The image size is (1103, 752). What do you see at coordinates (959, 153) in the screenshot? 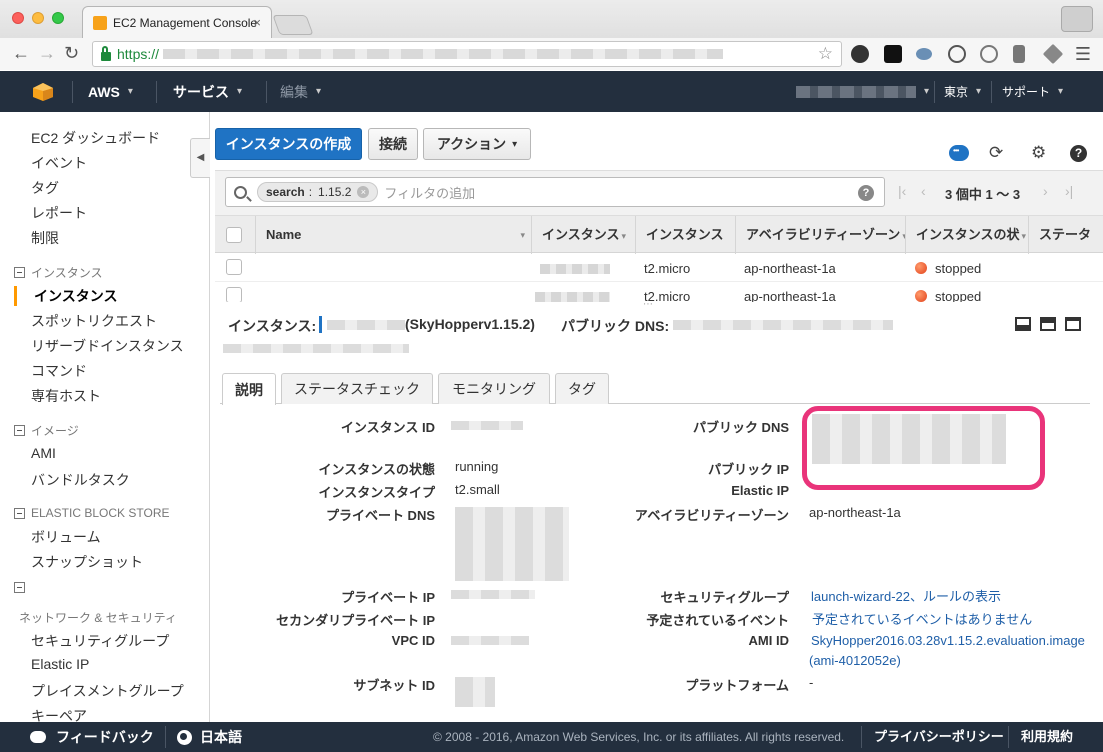
I see `feedback-chat-icon` at bounding box center [959, 153].